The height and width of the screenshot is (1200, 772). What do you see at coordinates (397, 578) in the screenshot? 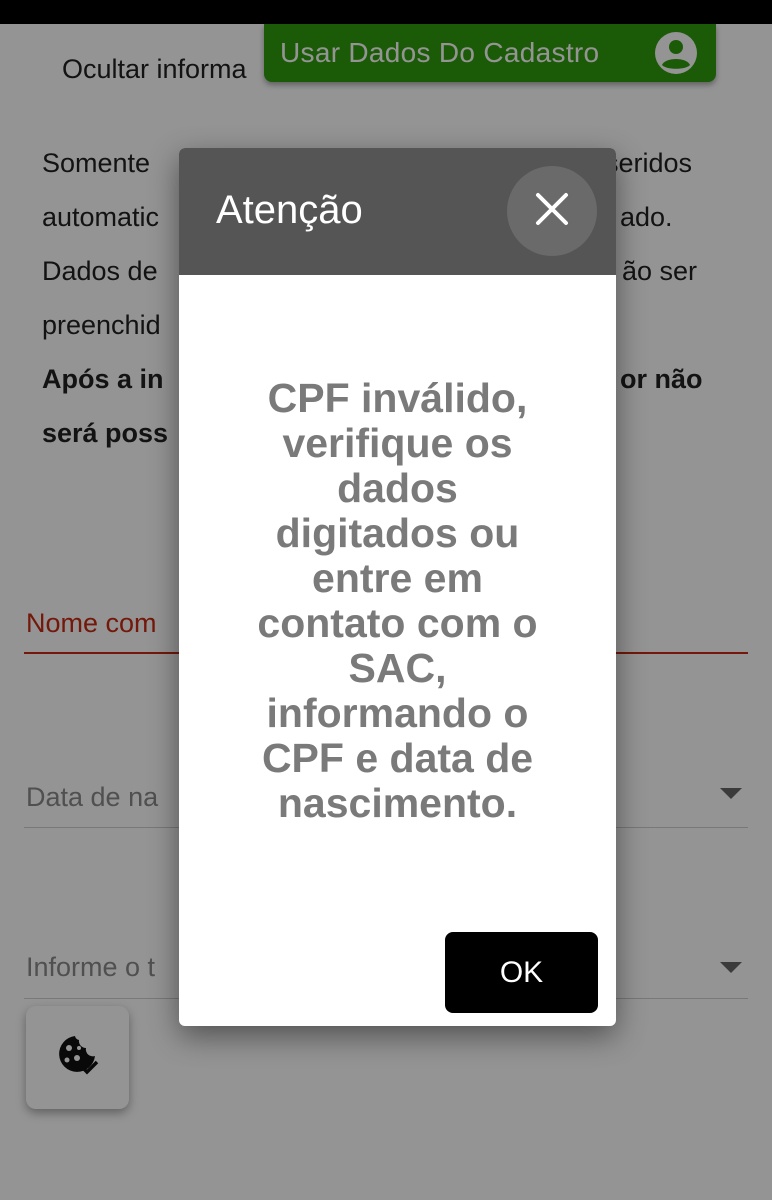
I see `dialog-message-line: entre em` at bounding box center [397, 578].